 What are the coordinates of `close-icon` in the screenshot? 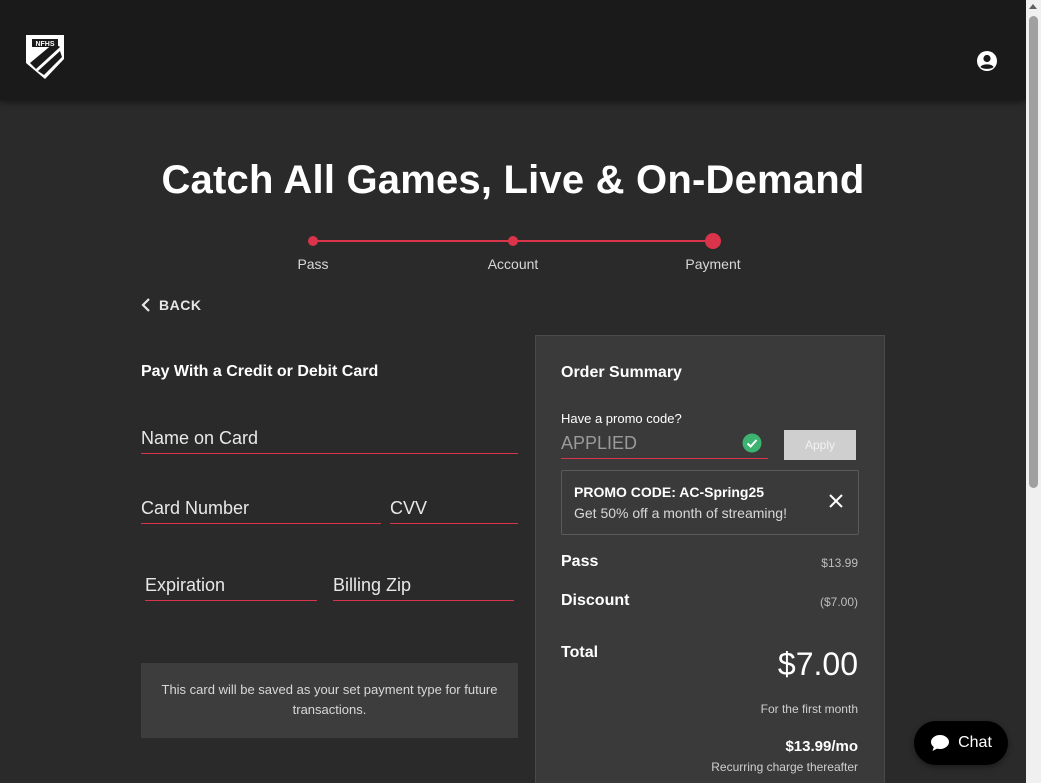 It's located at (836, 501).